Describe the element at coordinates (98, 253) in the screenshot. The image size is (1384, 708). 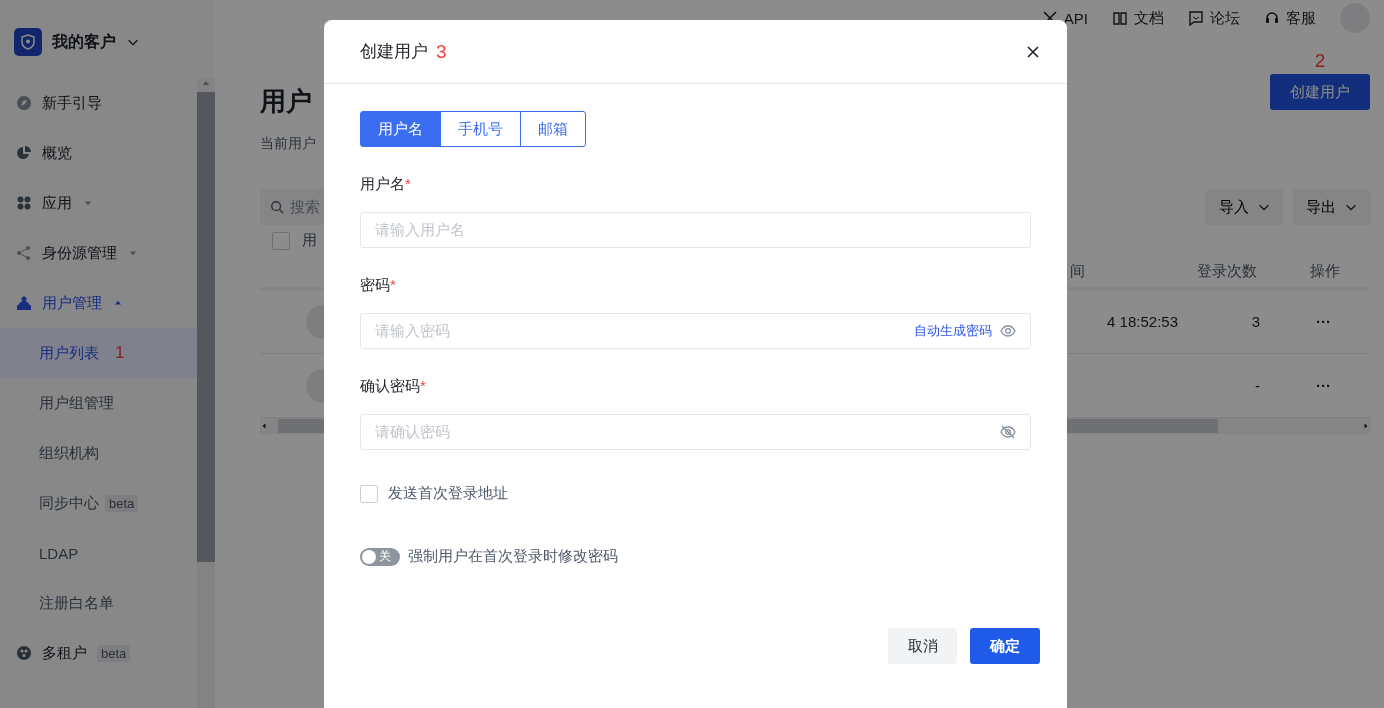
I see `nav-item: 身份源管理` at that location.